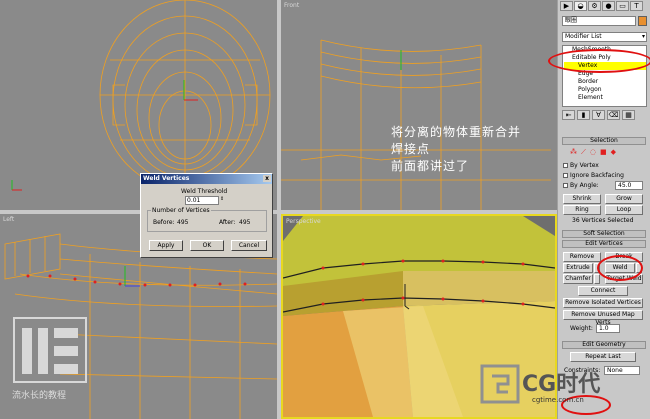  I want to click on remove-modifier-icon: ⌫, so click(613, 115).